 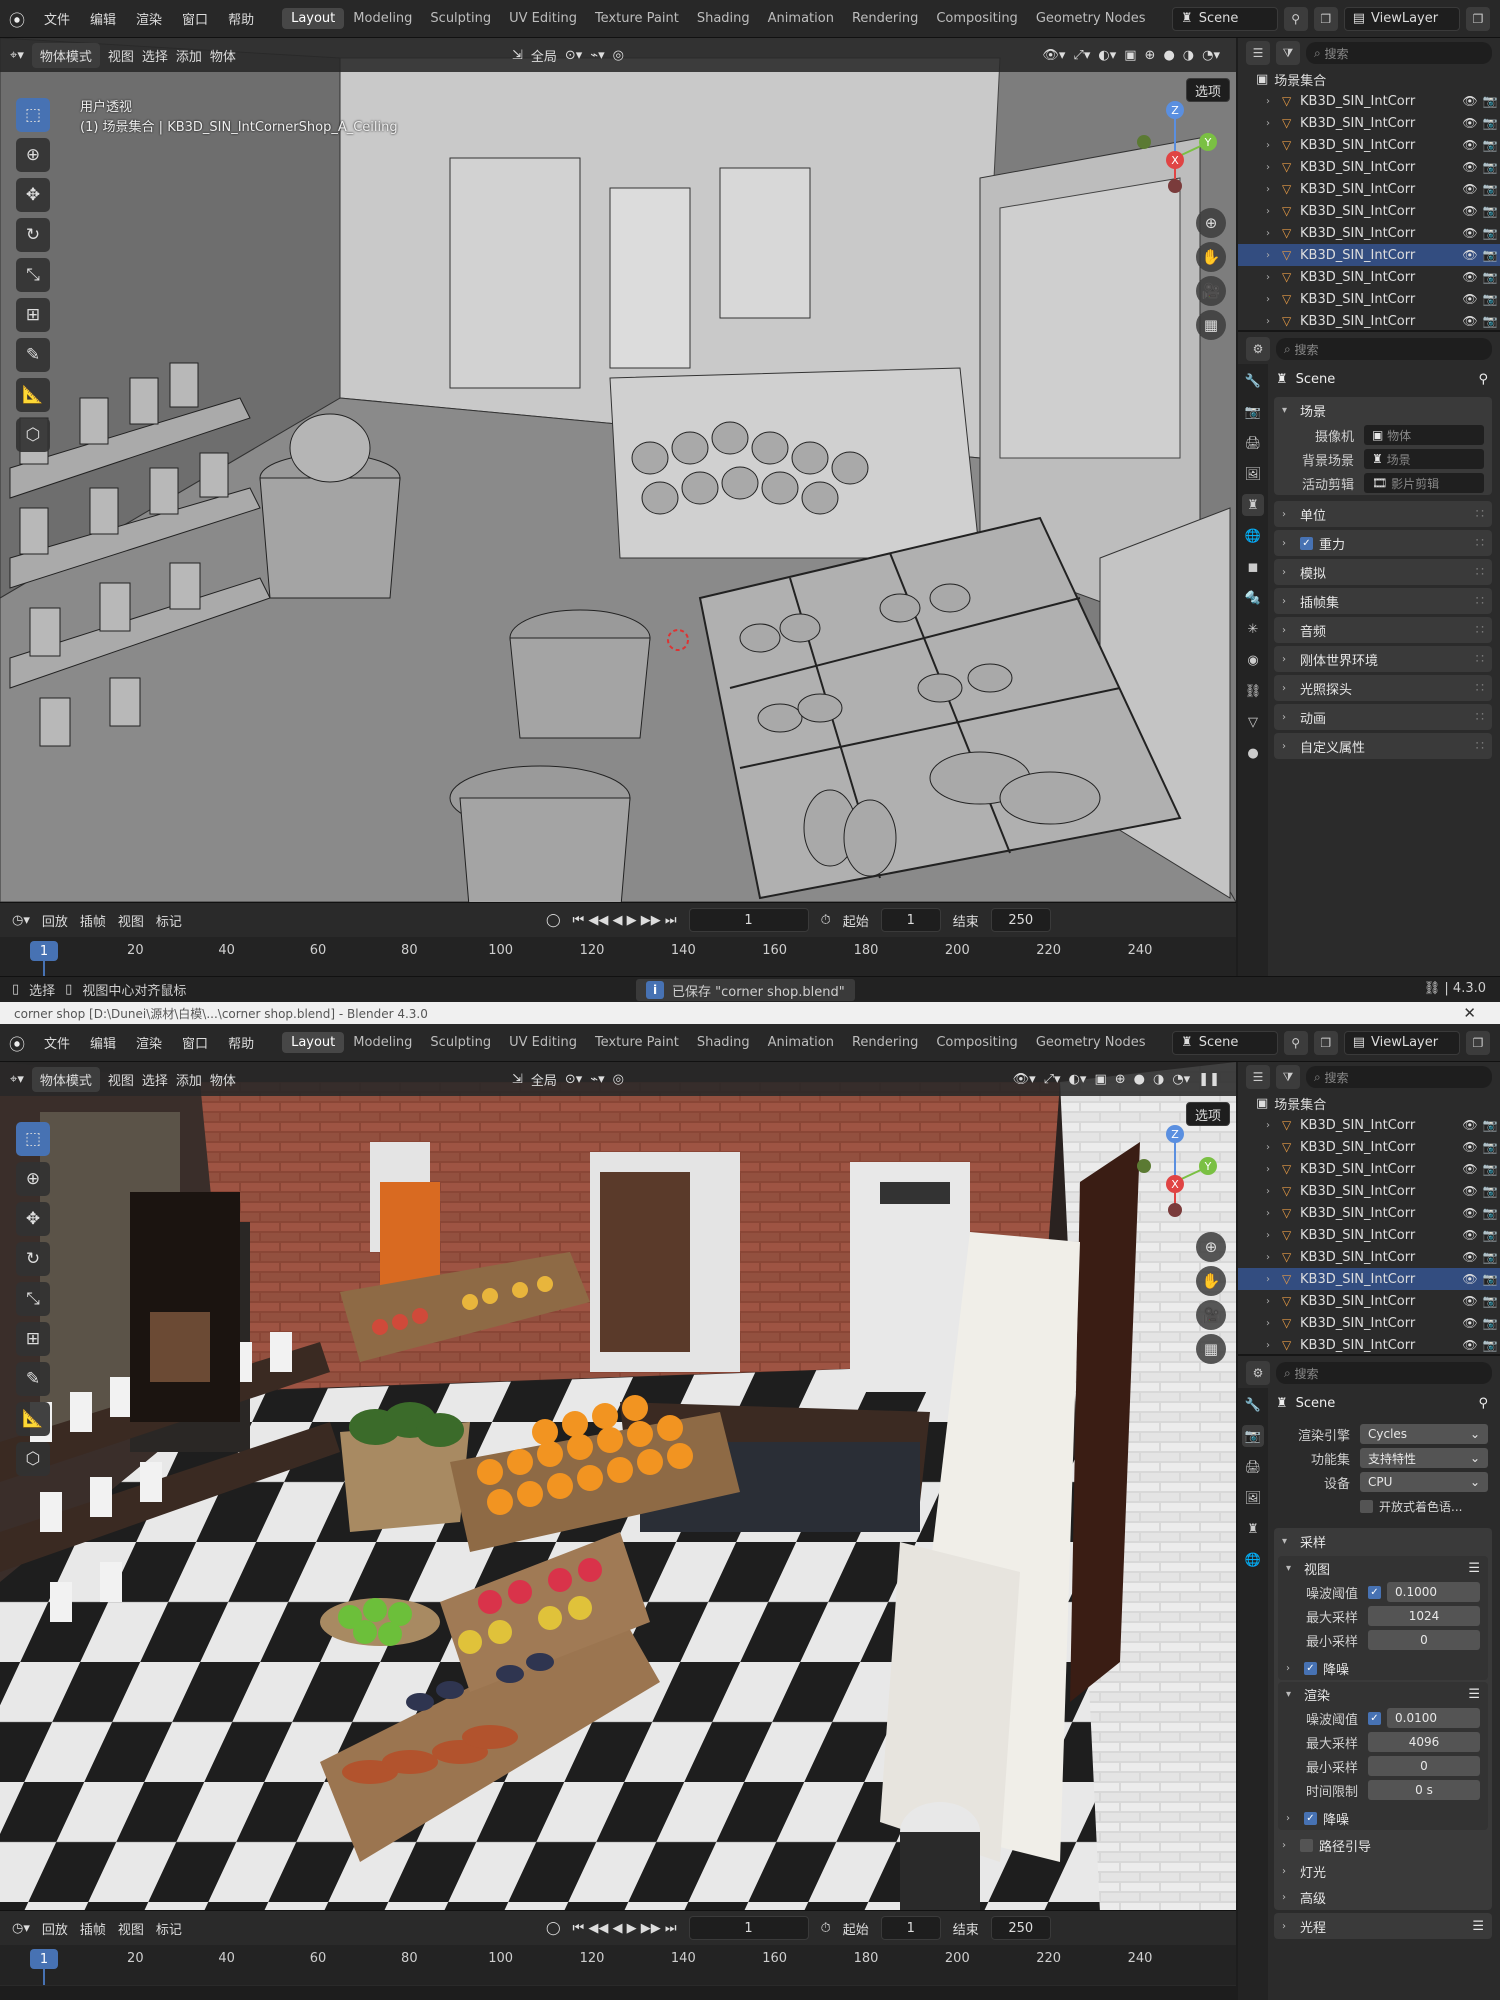 I want to click on playback-controls: ⏮ ◀◀ ◀ ▶ ▶▶ ⏭, so click(x=625, y=1928).